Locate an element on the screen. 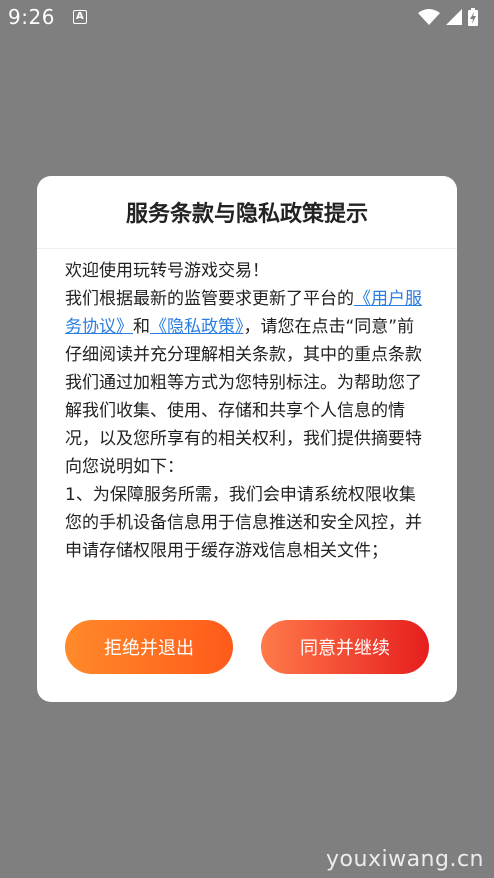  status-bar: 9:26 A is located at coordinates (247, 17).